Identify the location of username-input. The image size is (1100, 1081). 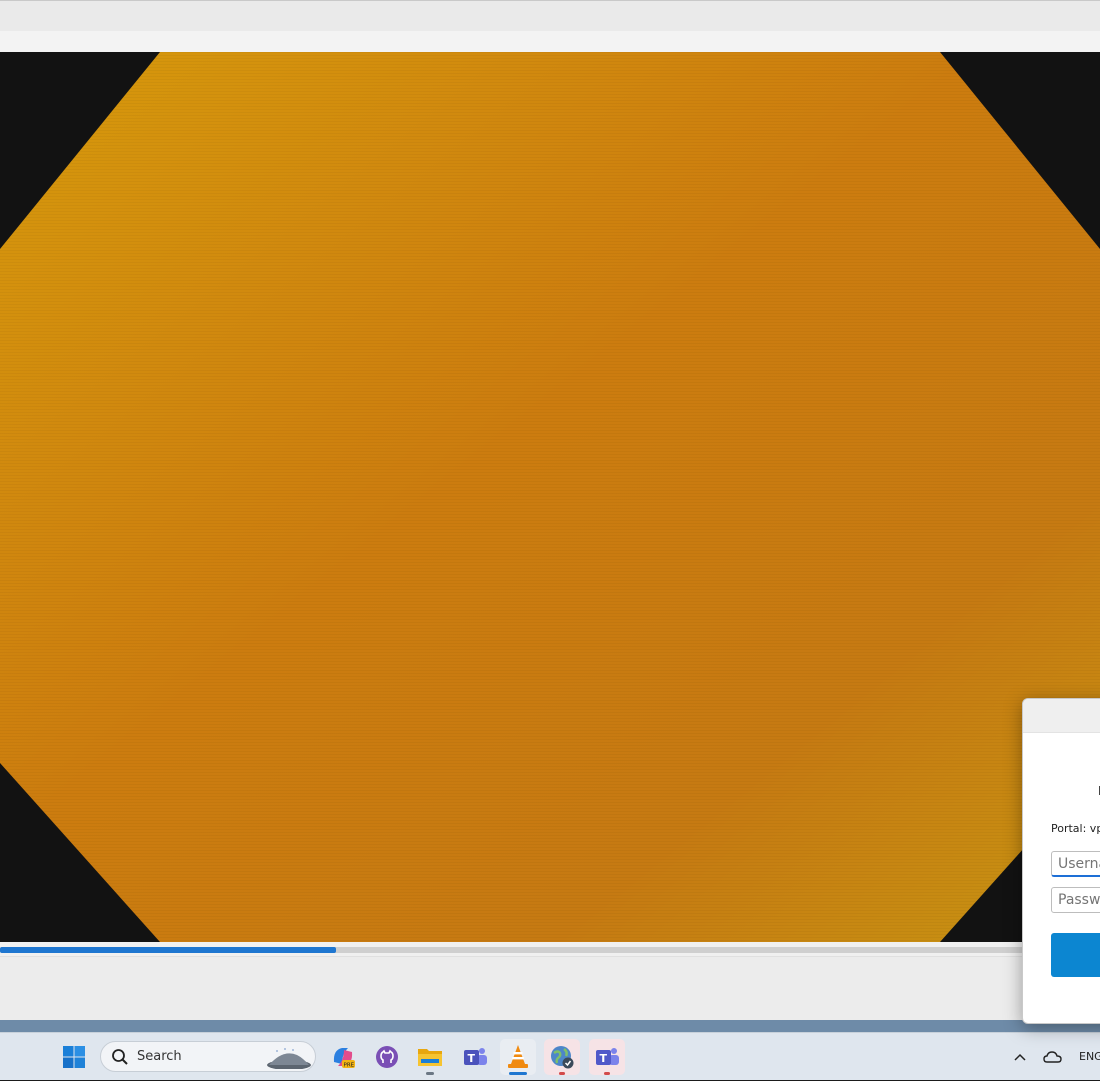
(1075, 864).